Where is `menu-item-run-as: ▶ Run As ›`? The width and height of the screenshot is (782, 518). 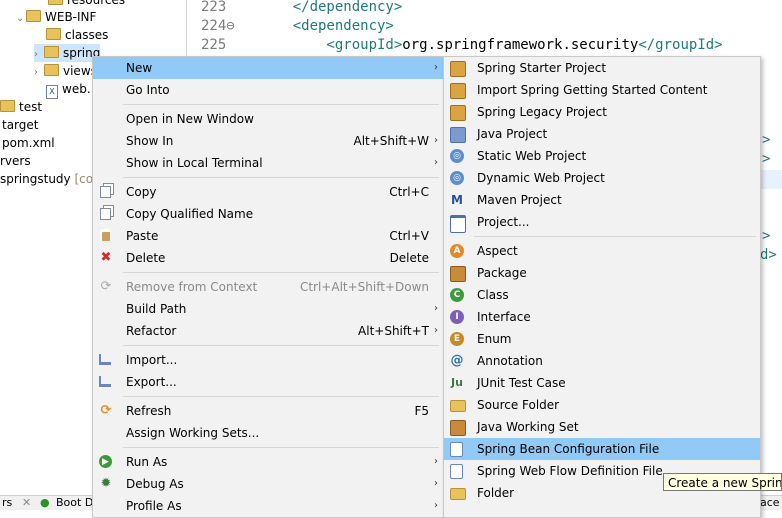 menu-item-run-as: ▶ Run As › is located at coordinates (268, 462).